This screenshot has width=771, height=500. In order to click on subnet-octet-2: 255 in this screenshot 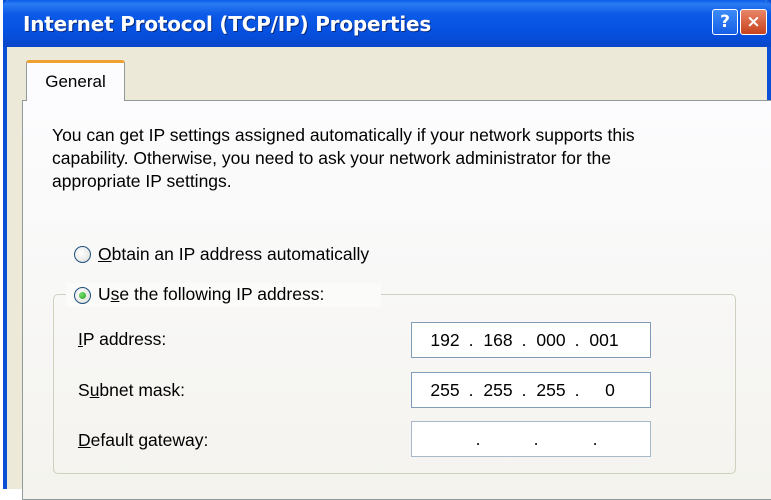, I will do `click(498, 390)`.